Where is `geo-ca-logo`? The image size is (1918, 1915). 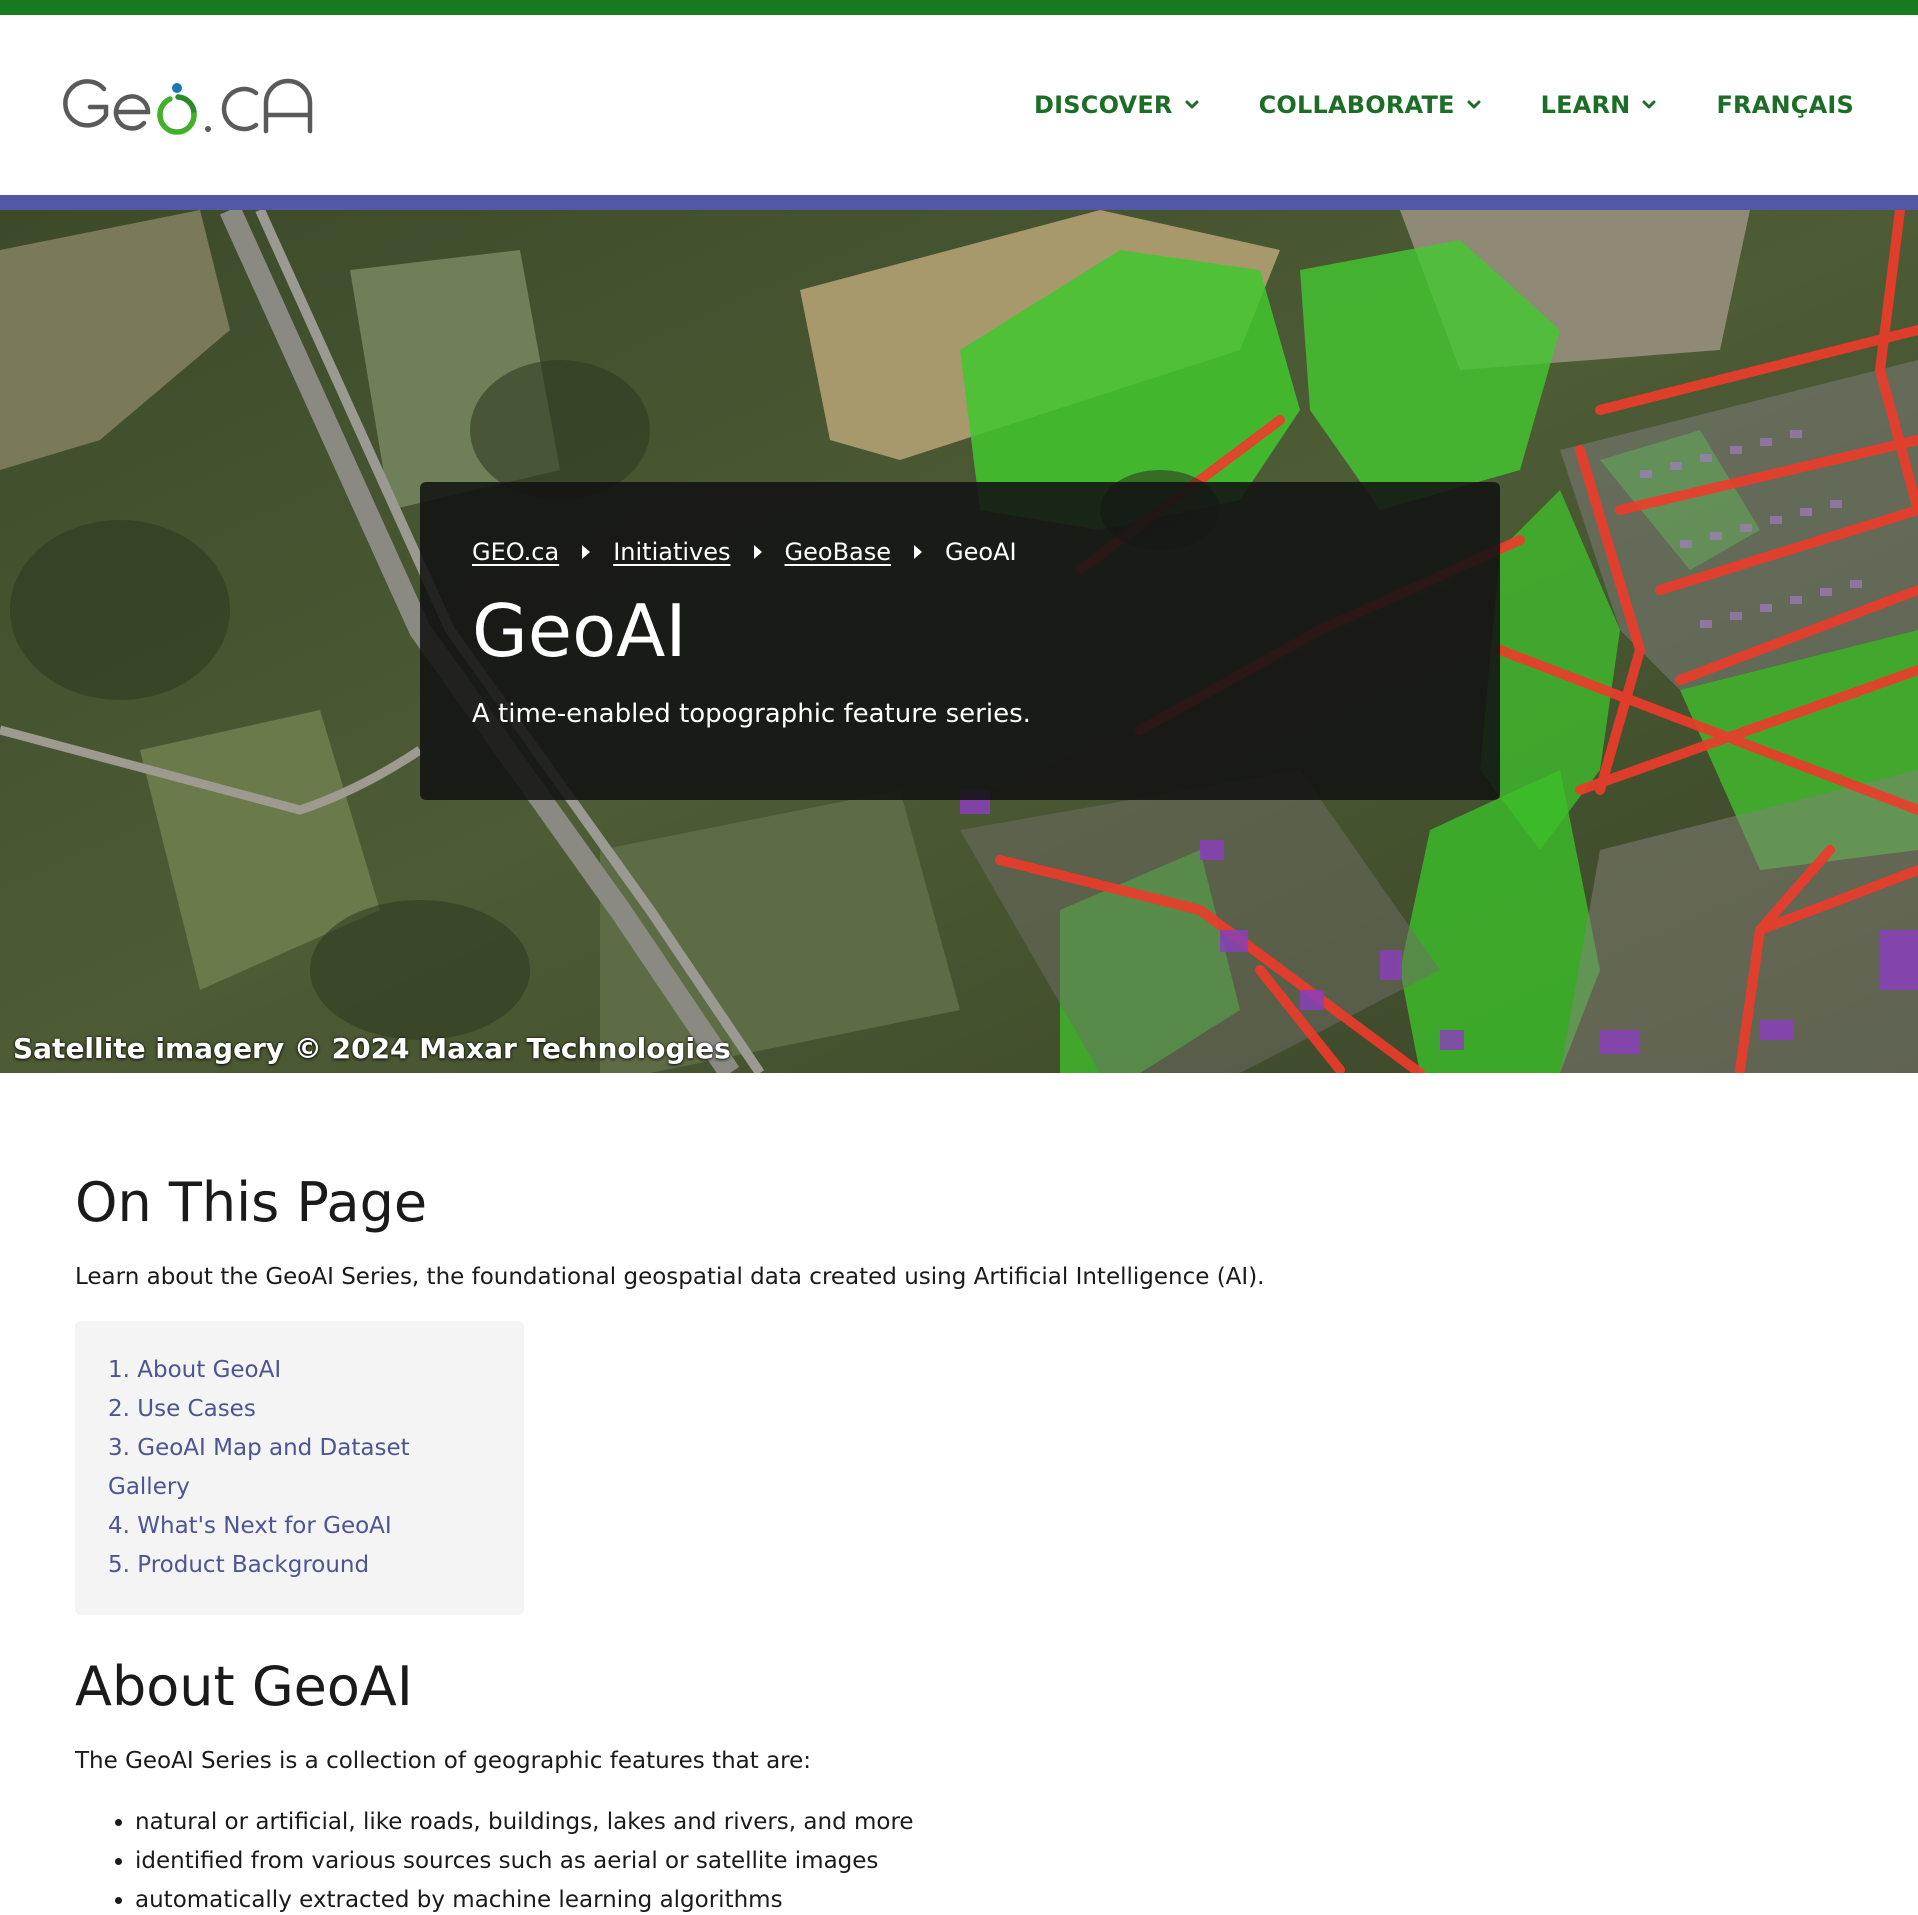
geo-ca-logo is located at coordinates (190, 105).